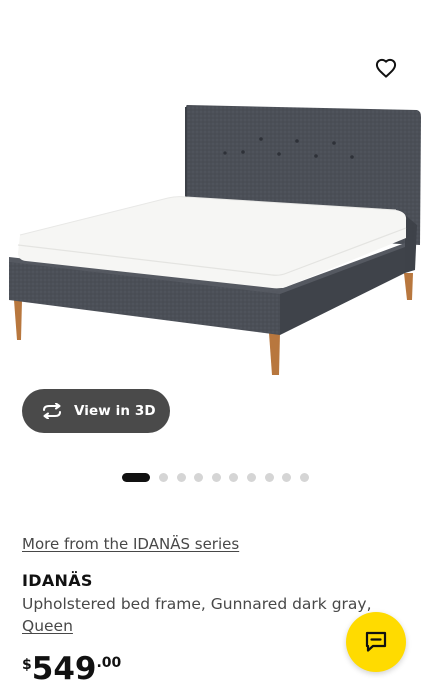 Image resolution: width=430 pixels, height=699 pixels. Describe the element at coordinates (115, 411) in the screenshot. I see `view-in-3d-label: View in 3D` at that location.